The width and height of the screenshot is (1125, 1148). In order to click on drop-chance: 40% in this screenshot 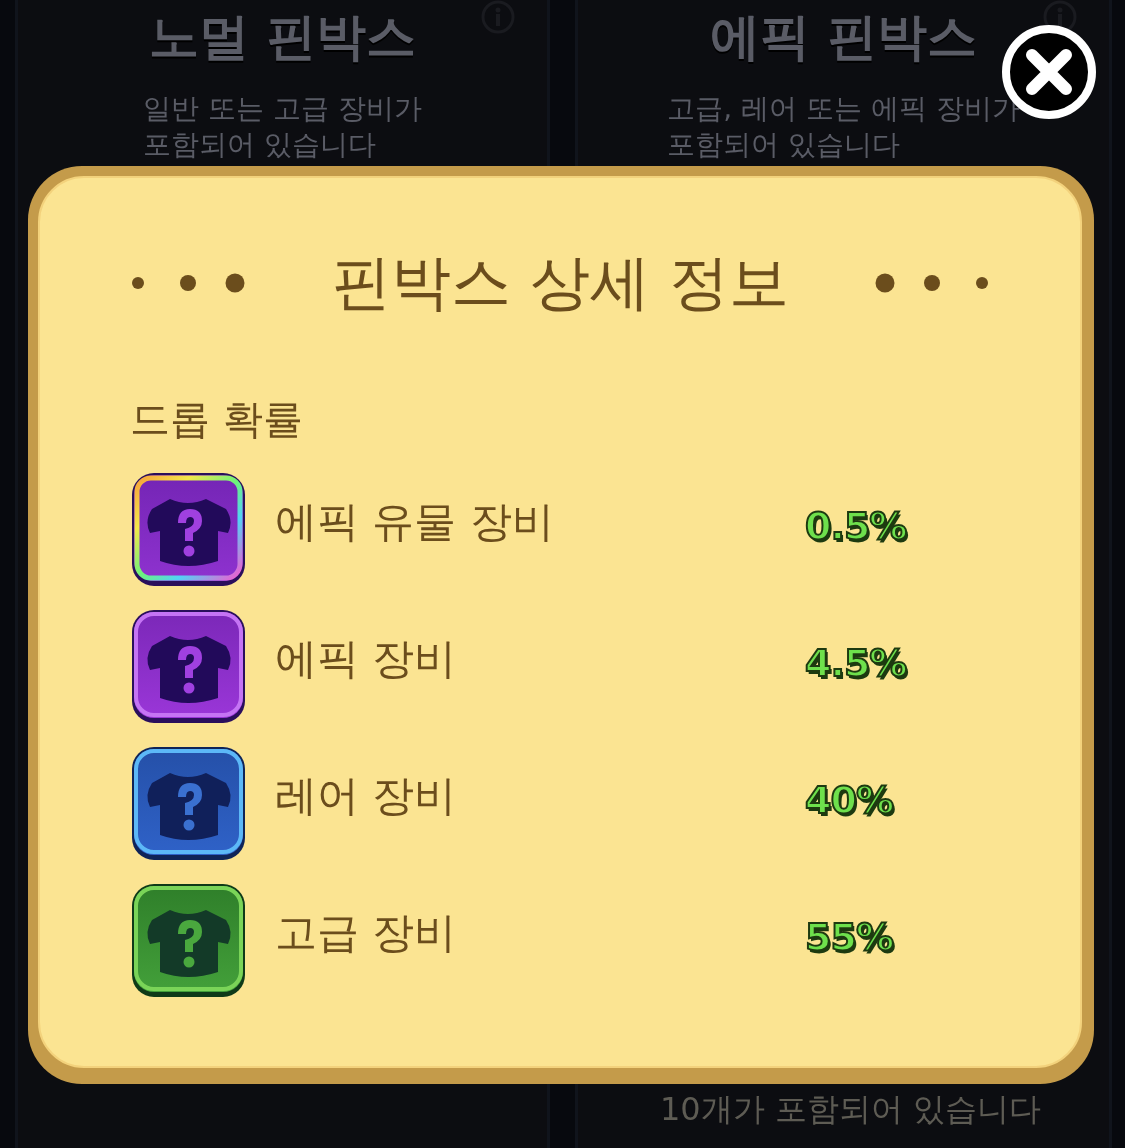, I will do `click(849, 799)`.